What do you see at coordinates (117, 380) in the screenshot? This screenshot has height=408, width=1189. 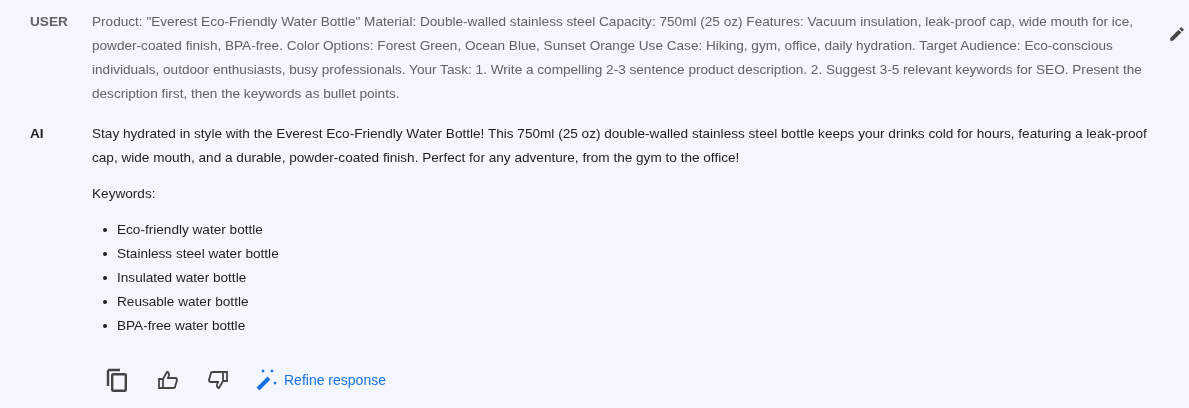 I see `copy-icon` at bounding box center [117, 380].